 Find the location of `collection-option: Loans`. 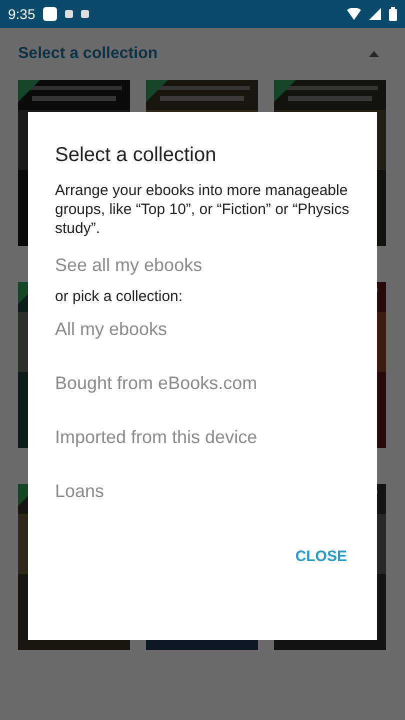

collection-option: Loans is located at coordinates (204, 505).